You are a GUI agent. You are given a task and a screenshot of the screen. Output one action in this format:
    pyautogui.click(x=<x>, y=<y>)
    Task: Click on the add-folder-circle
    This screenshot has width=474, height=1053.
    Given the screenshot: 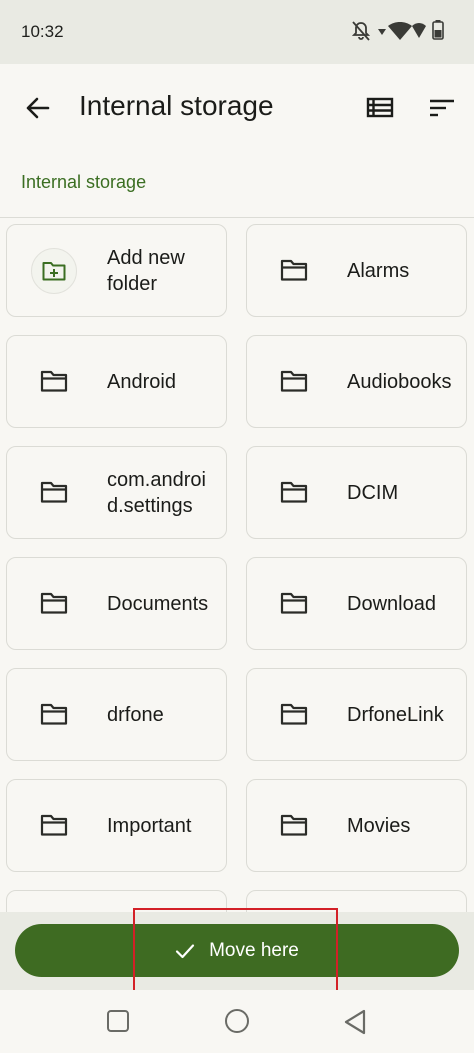 What is the action you would take?
    pyautogui.click(x=54, y=271)
    